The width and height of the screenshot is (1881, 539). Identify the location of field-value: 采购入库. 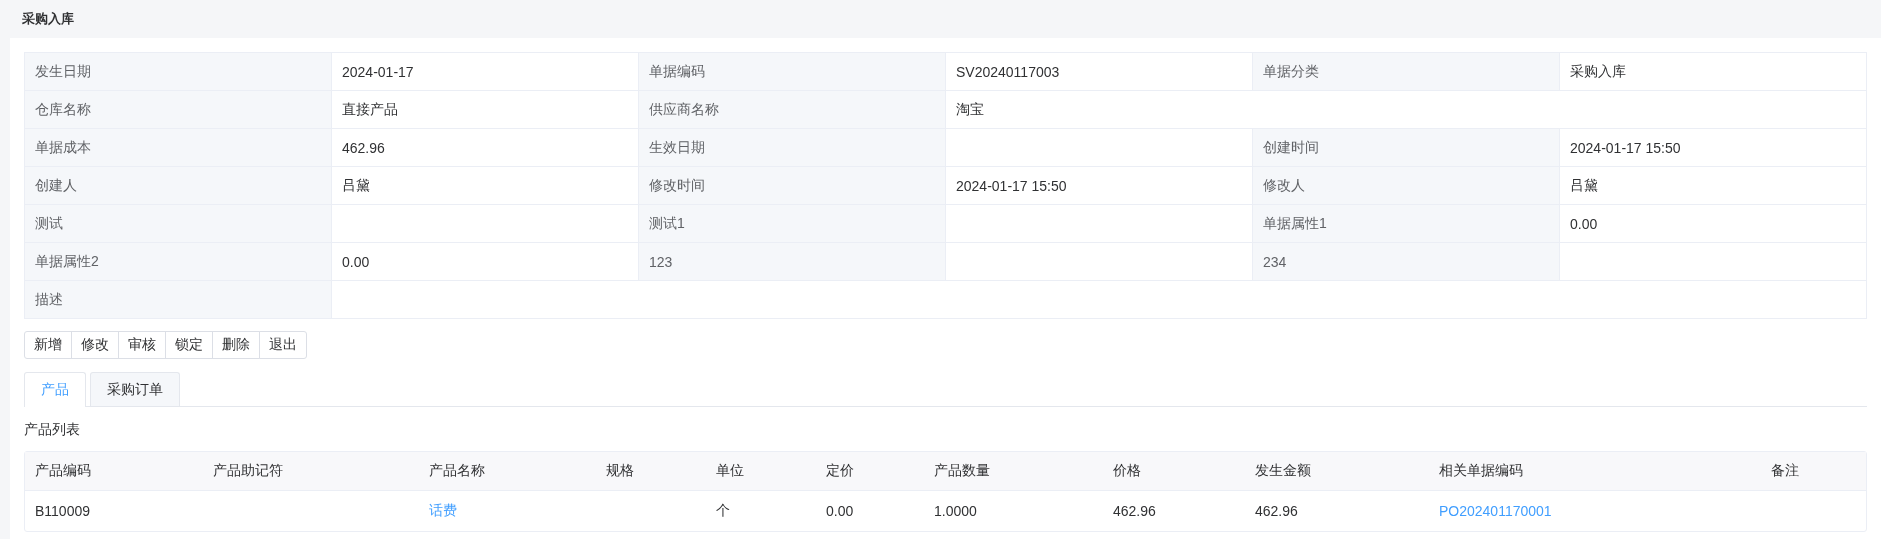
(1713, 72).